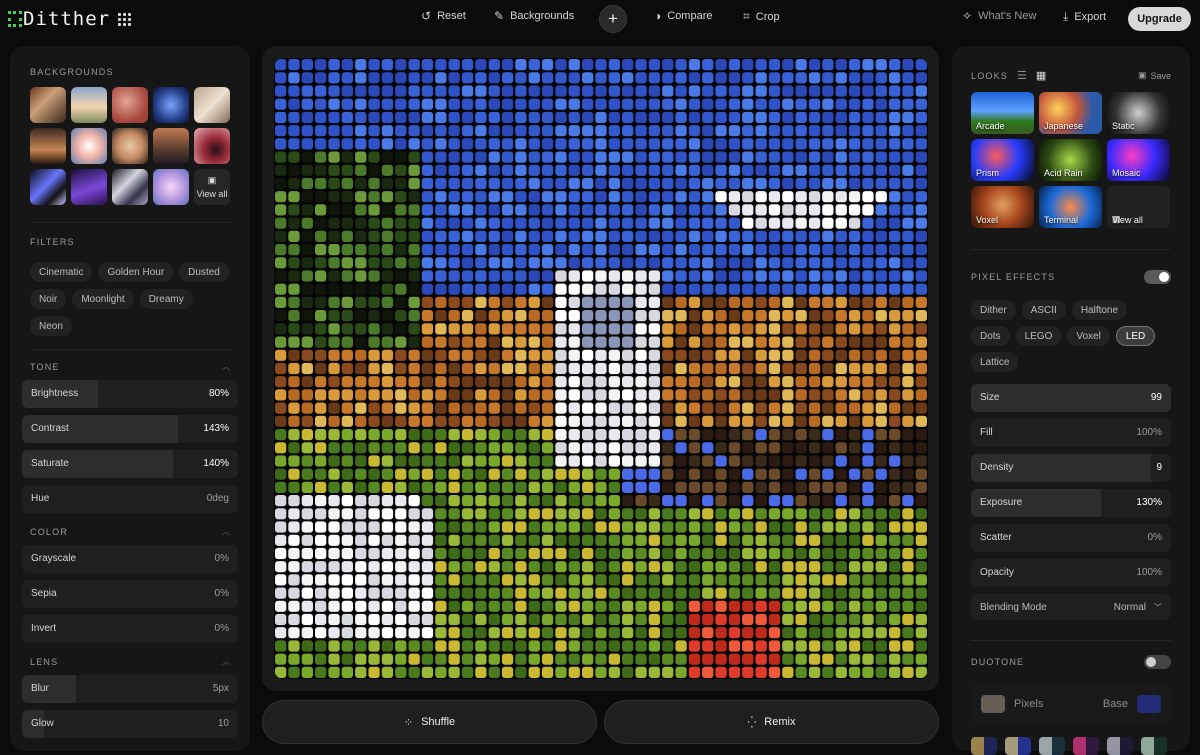 The width and height of the screenshot is (1200, 755). What do you see at coordinates (130, 531) in the screenshot?
I see `color-header: COLOR ︿` at bounding box center [130, 531].